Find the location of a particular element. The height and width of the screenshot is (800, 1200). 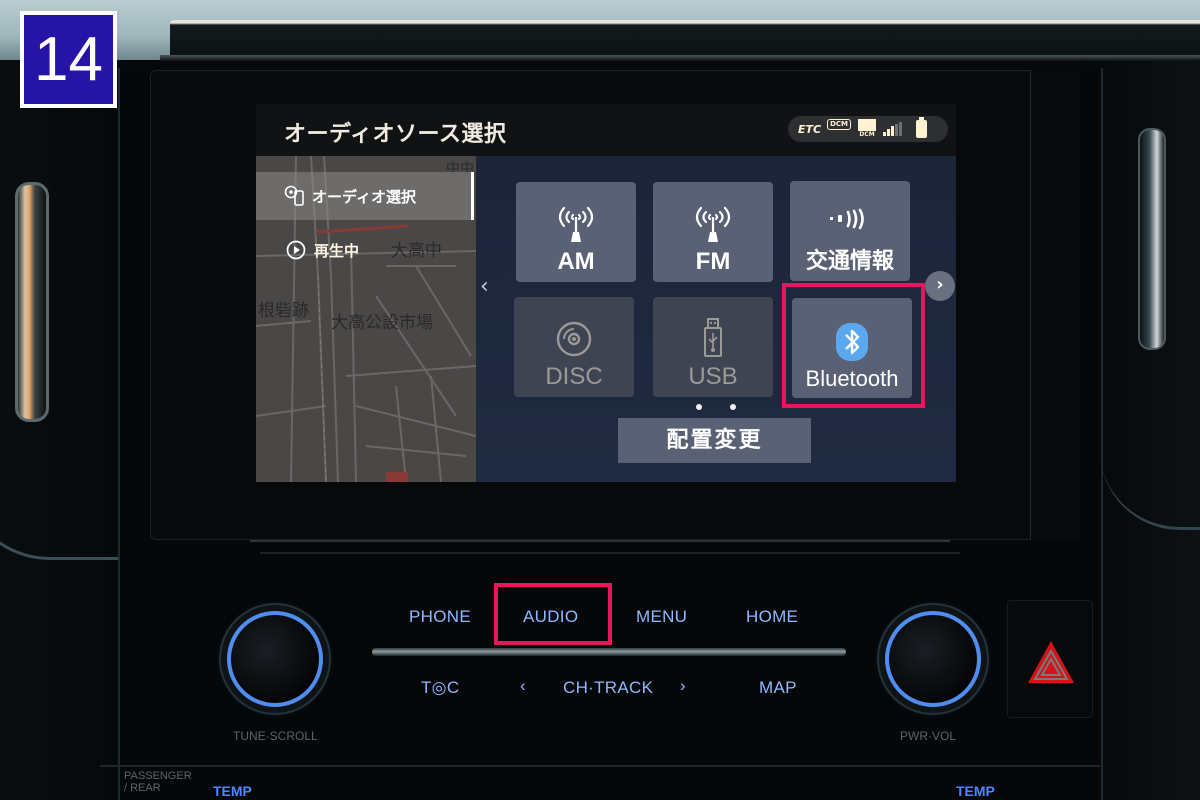

menu-item-now-playing: 再生中 is located at coordinates (365, 250).